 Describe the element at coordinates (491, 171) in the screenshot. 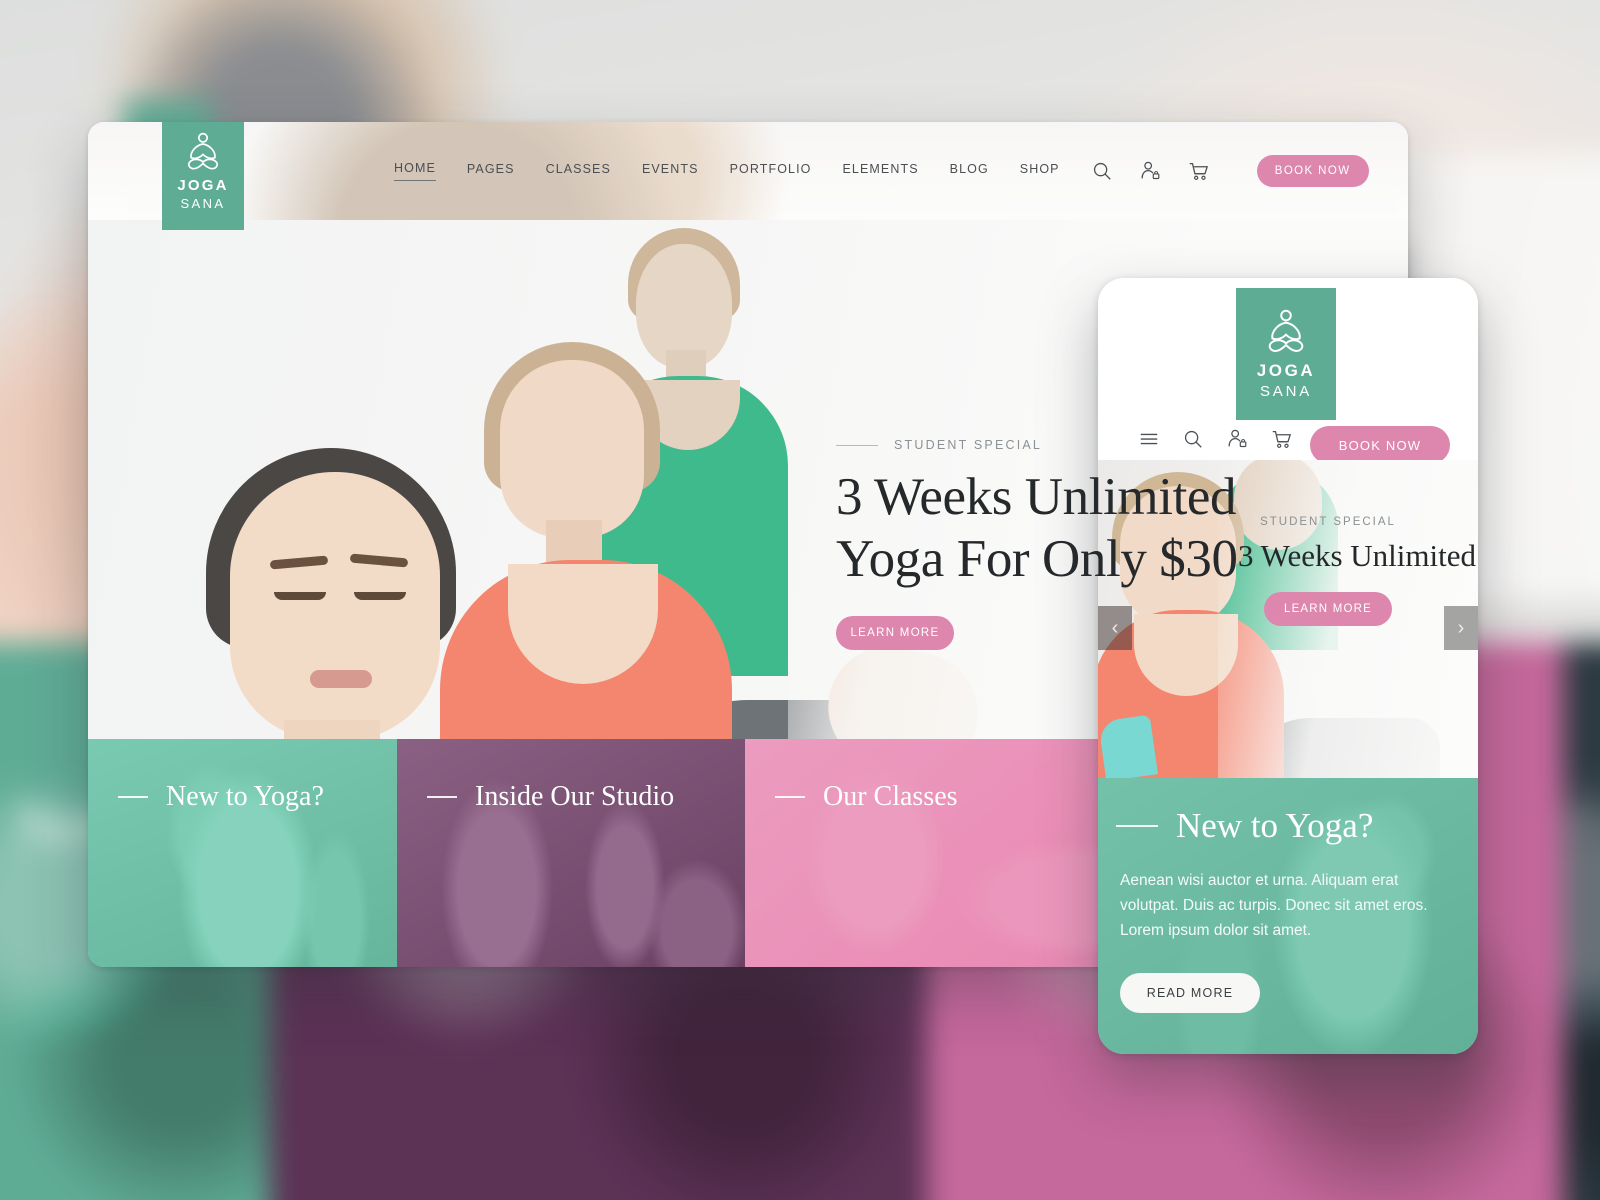

I see `nav-item-pages: PAGES` at that location.